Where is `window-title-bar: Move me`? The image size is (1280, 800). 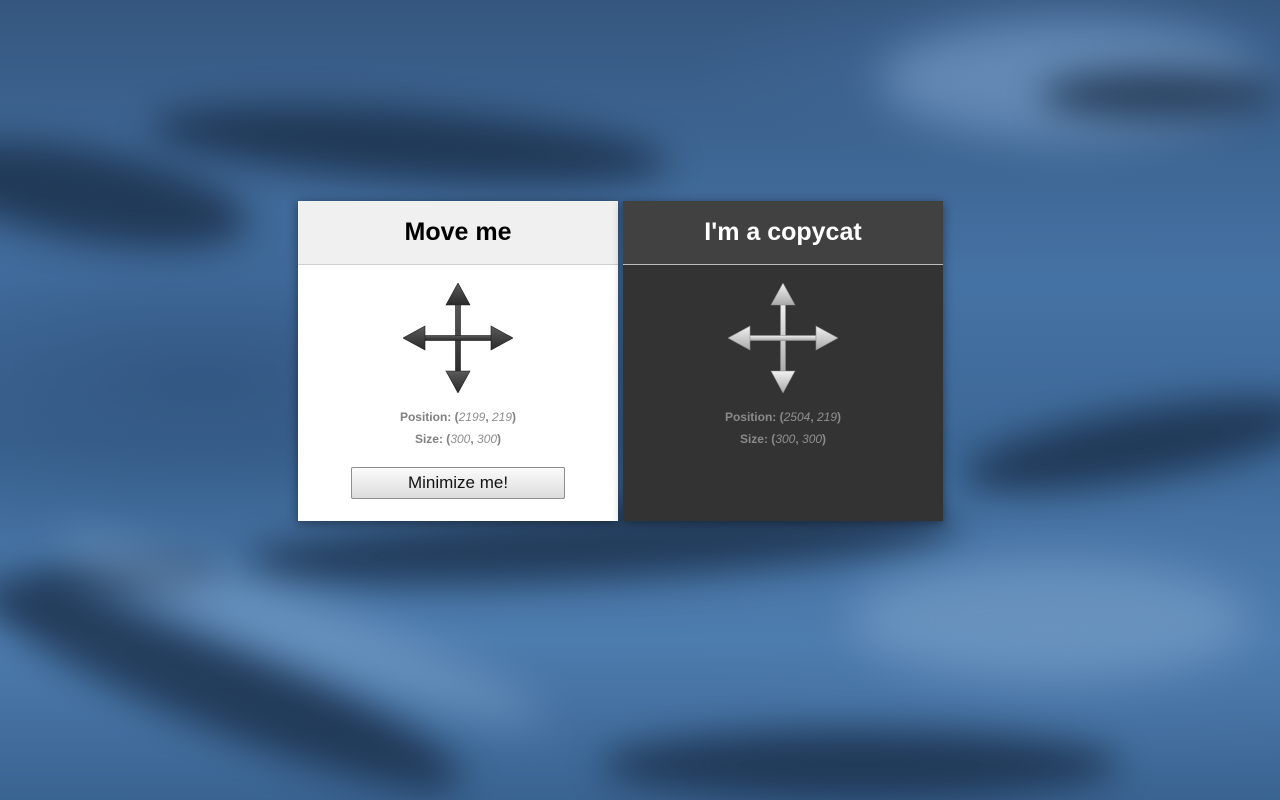 window-title-bar: Move me is located at coordinates (458, 233).